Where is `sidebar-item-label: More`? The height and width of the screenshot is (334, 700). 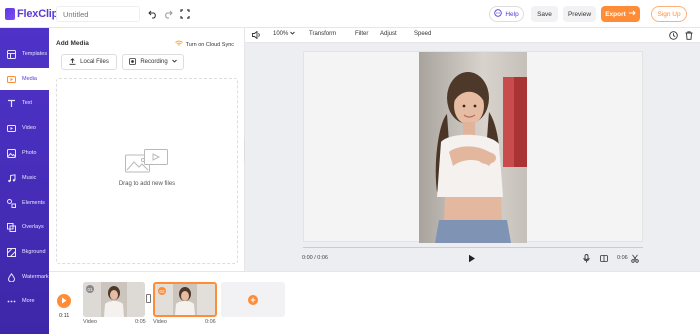
sidebar-item-label: More is located at coordinates (28, 301).